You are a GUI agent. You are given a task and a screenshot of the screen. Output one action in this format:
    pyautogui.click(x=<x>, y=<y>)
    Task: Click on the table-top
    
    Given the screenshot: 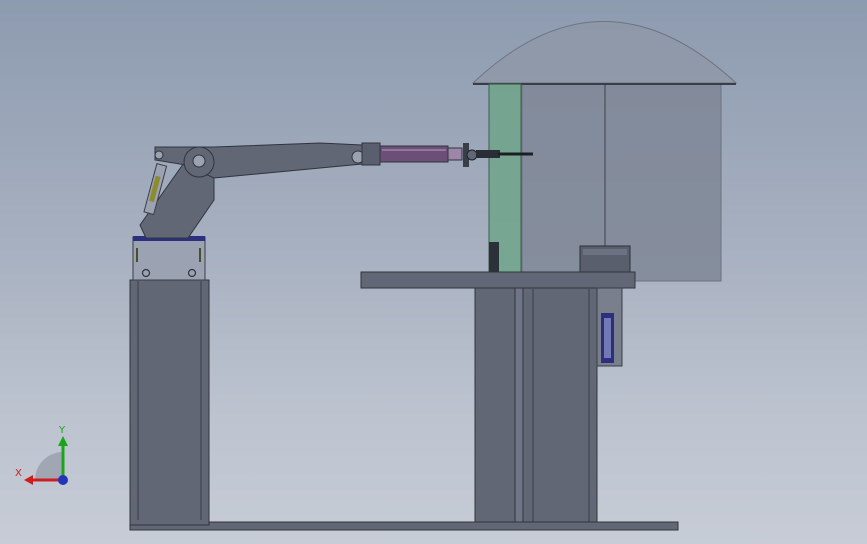 What is the action you would take?
    pyautogui.click(x=498, y=280)
    